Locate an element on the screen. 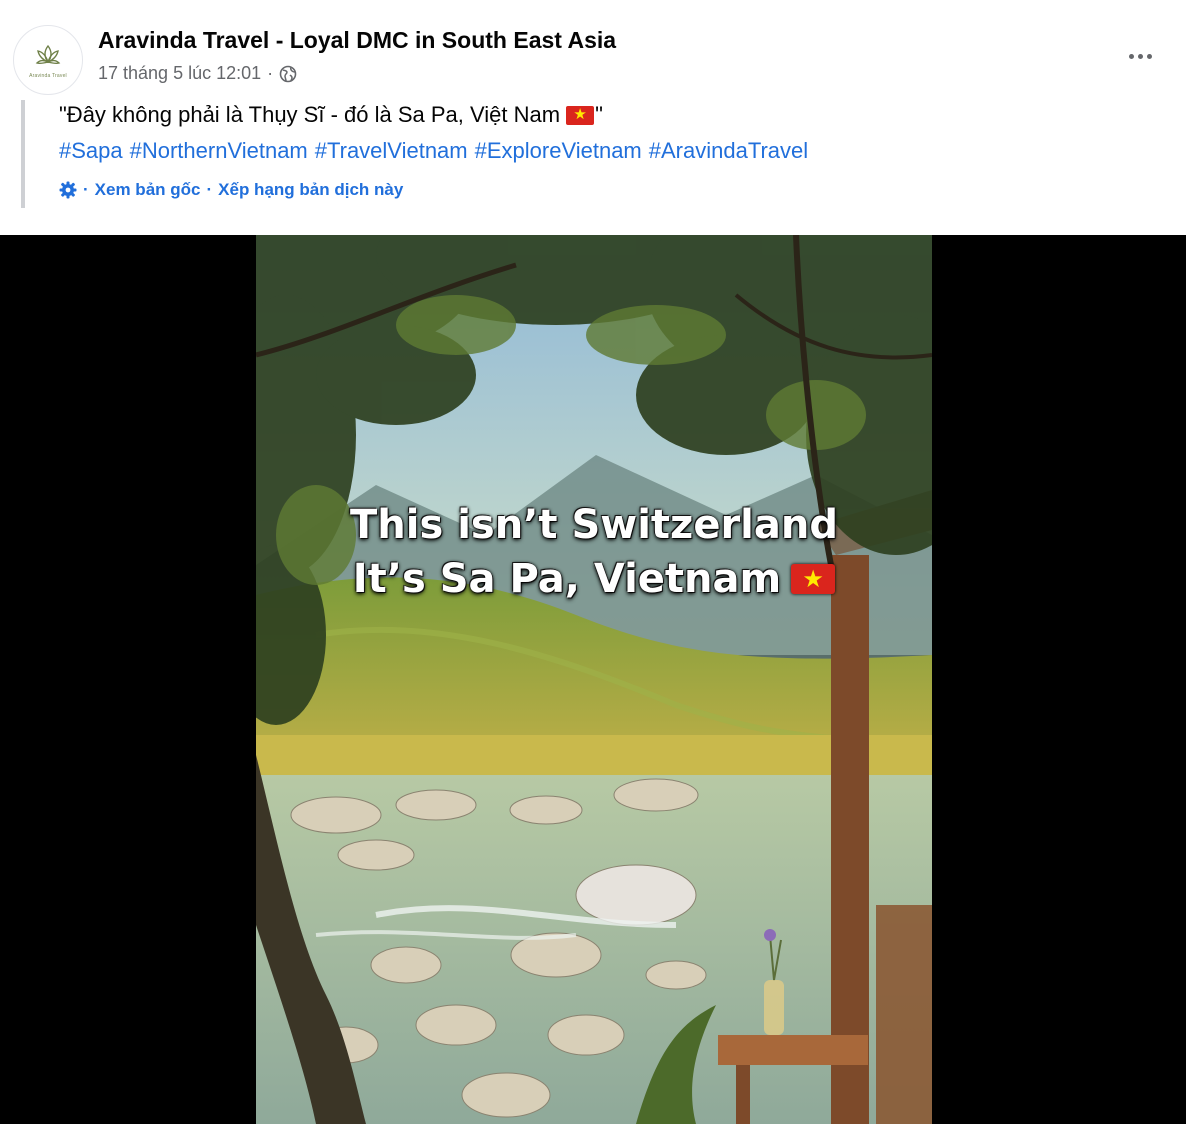 The width and height of the screenshot is (1186, 1124). video-overlay-line-2: It’s Sa Pa, Vietnam is located at coordinates (594, 579).